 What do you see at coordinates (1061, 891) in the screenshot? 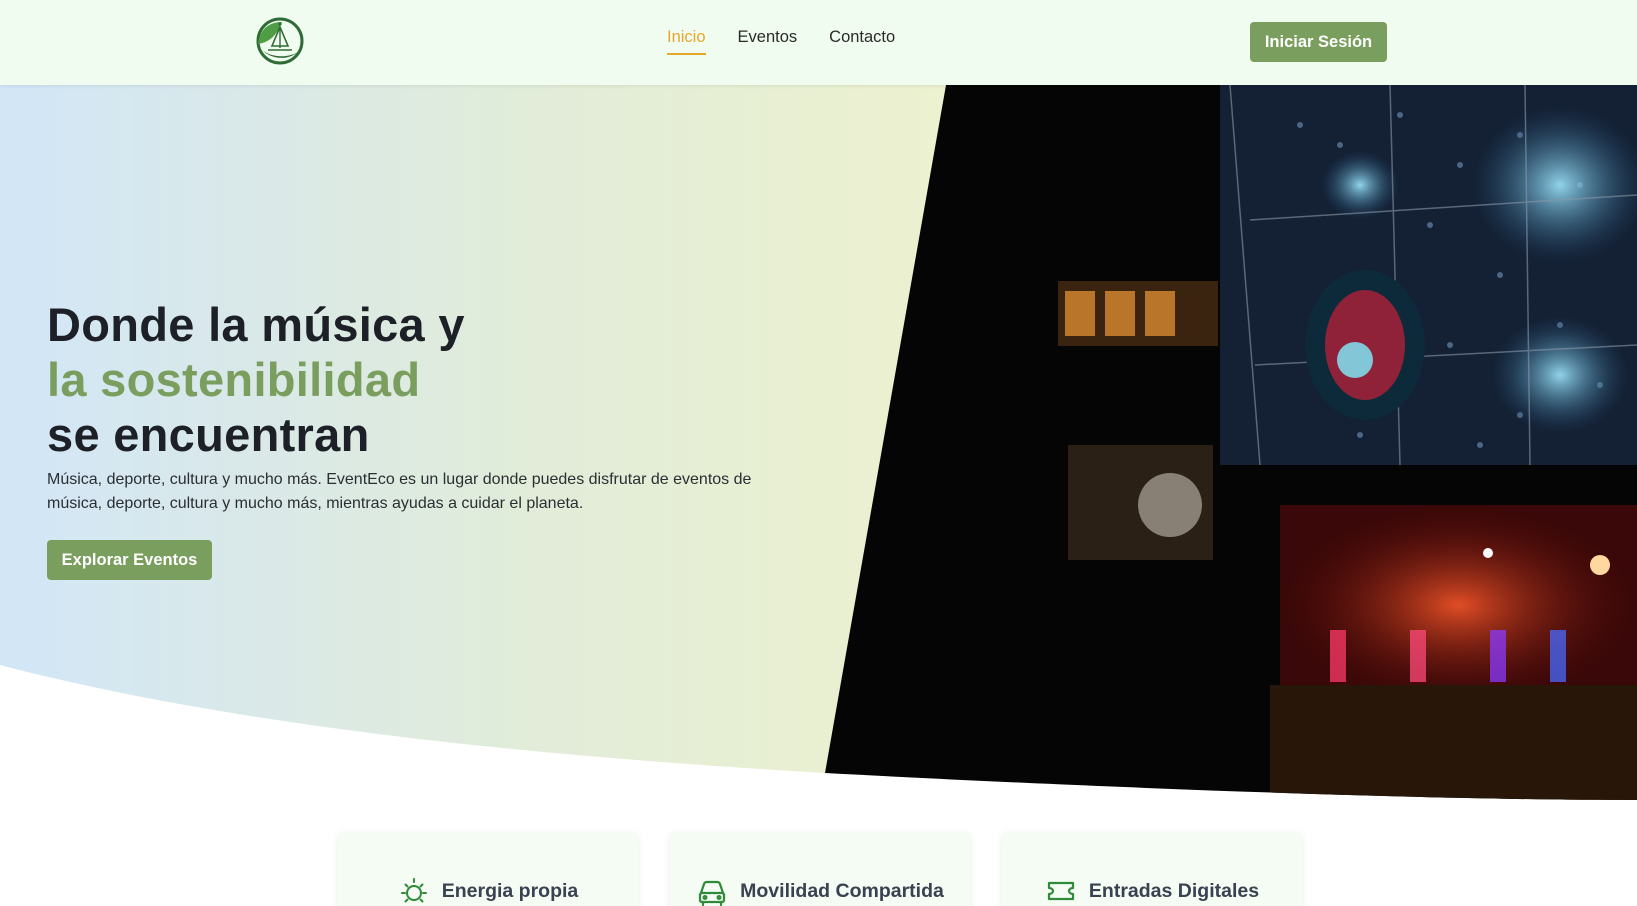
I see `ticket-icon` at bounding box center [1061, 891].